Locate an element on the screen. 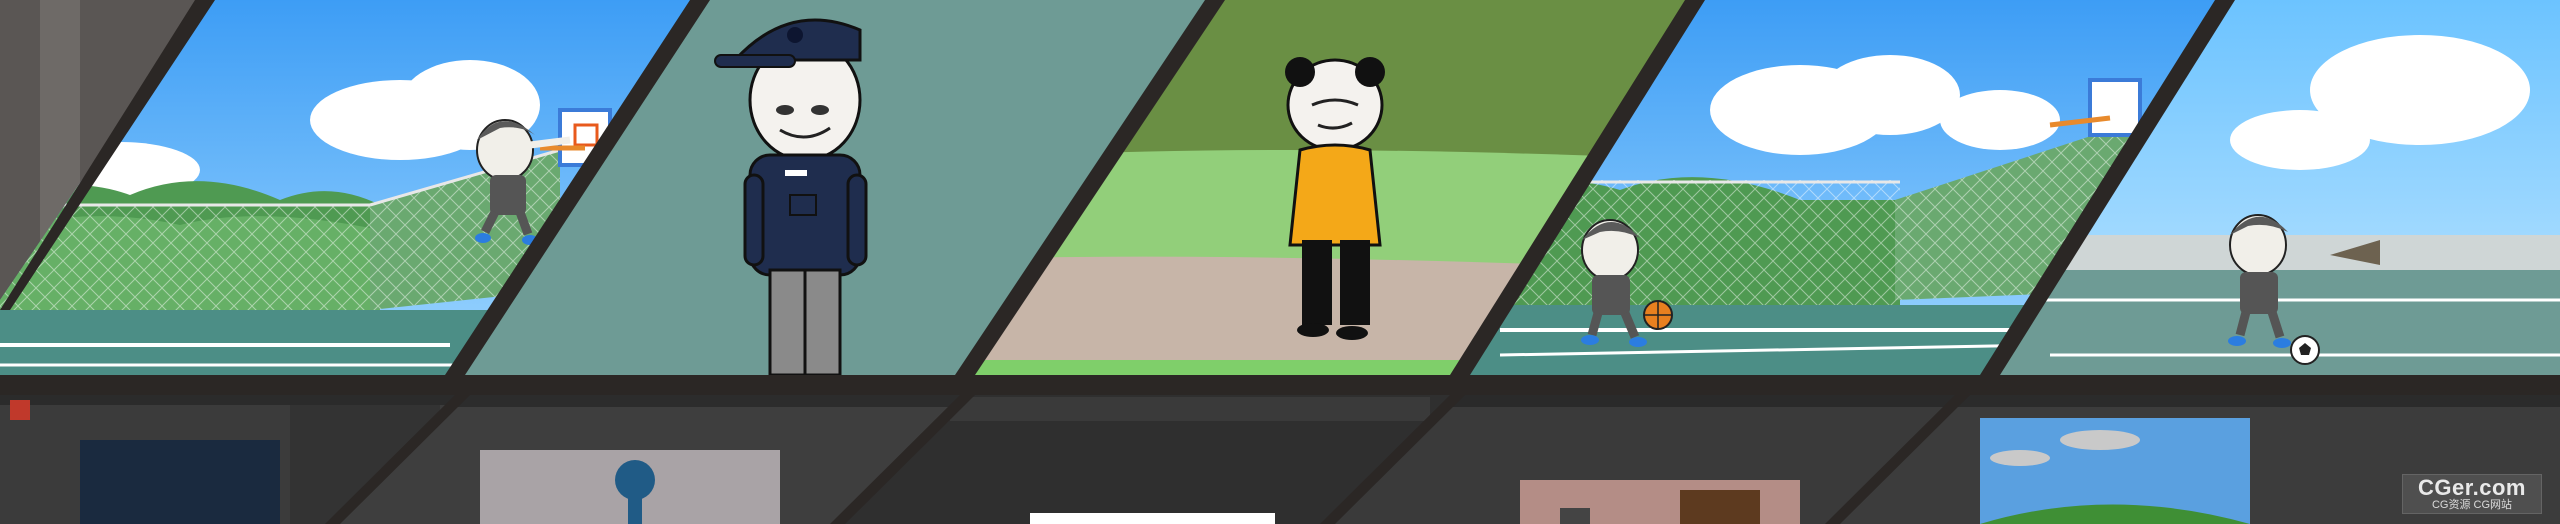 Image resolution: width=2560 pixels, height=524 pixels. basketball-icon is located at coordinates (1658, 315).